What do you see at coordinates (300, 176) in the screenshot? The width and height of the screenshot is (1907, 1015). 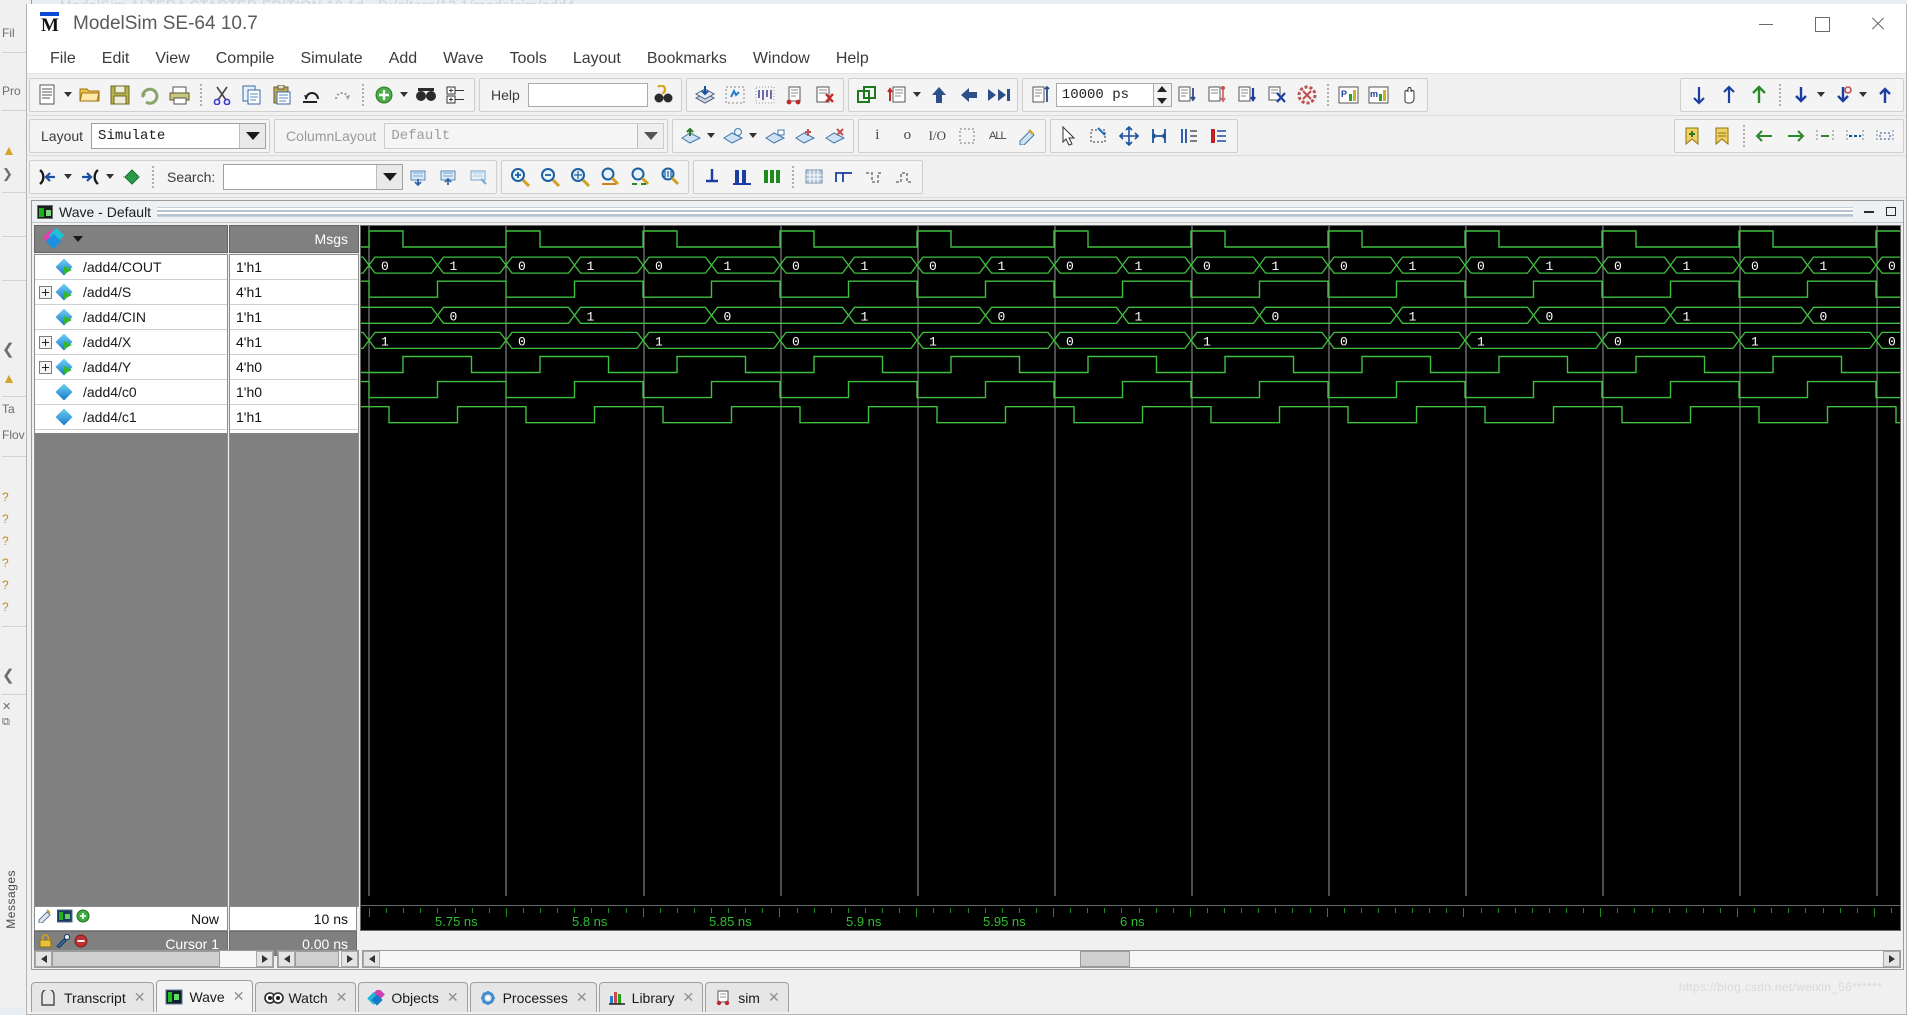 I see `search-input` at bounding box center [300, 176].